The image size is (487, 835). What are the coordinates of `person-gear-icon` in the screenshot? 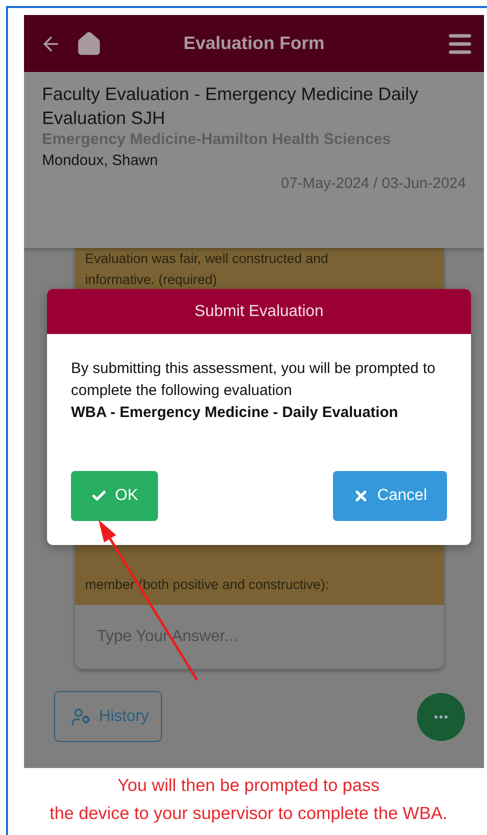 It's located at (81, 716).